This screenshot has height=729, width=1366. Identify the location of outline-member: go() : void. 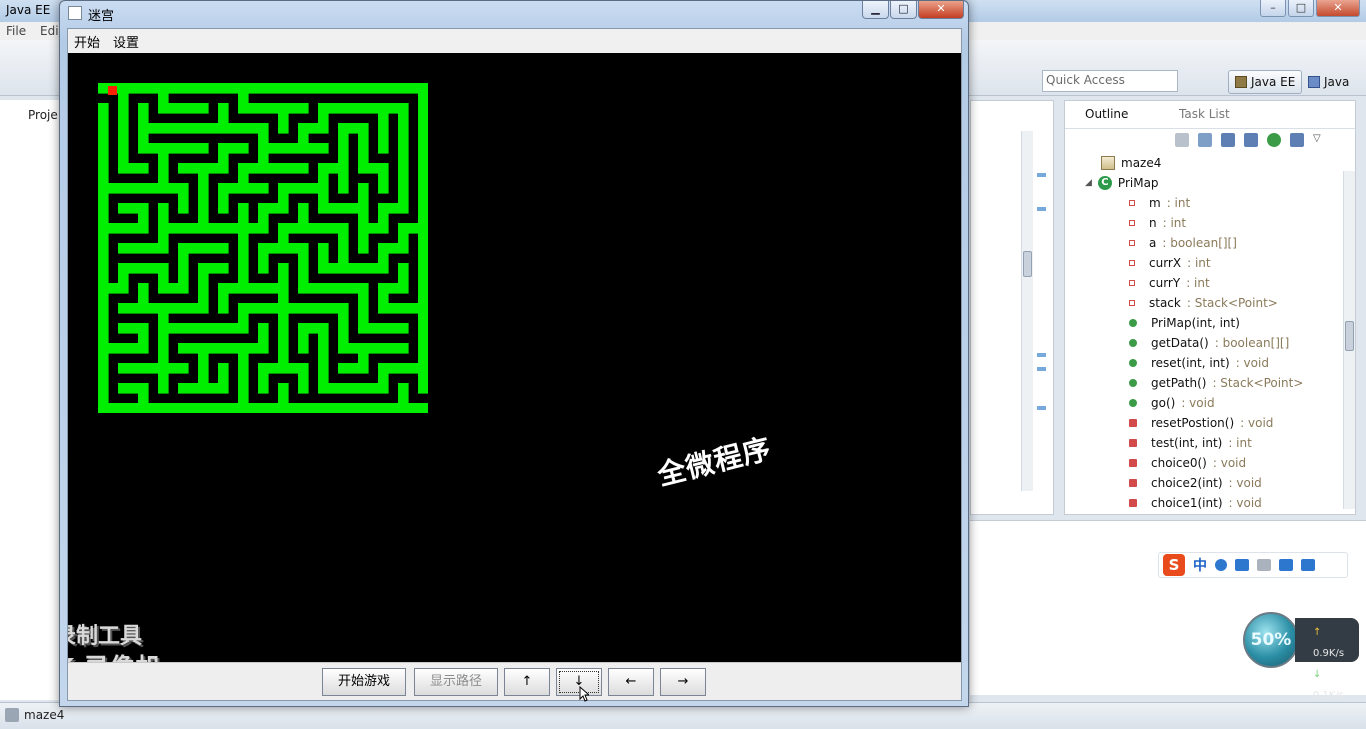
(1172, 403).